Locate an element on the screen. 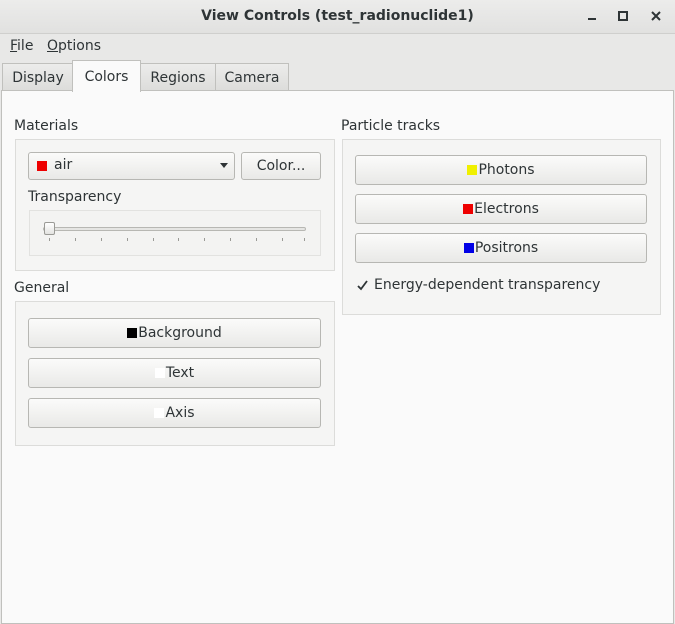  tab-bar: Display Colors Regions Camera is located at coordinates (337, 76).